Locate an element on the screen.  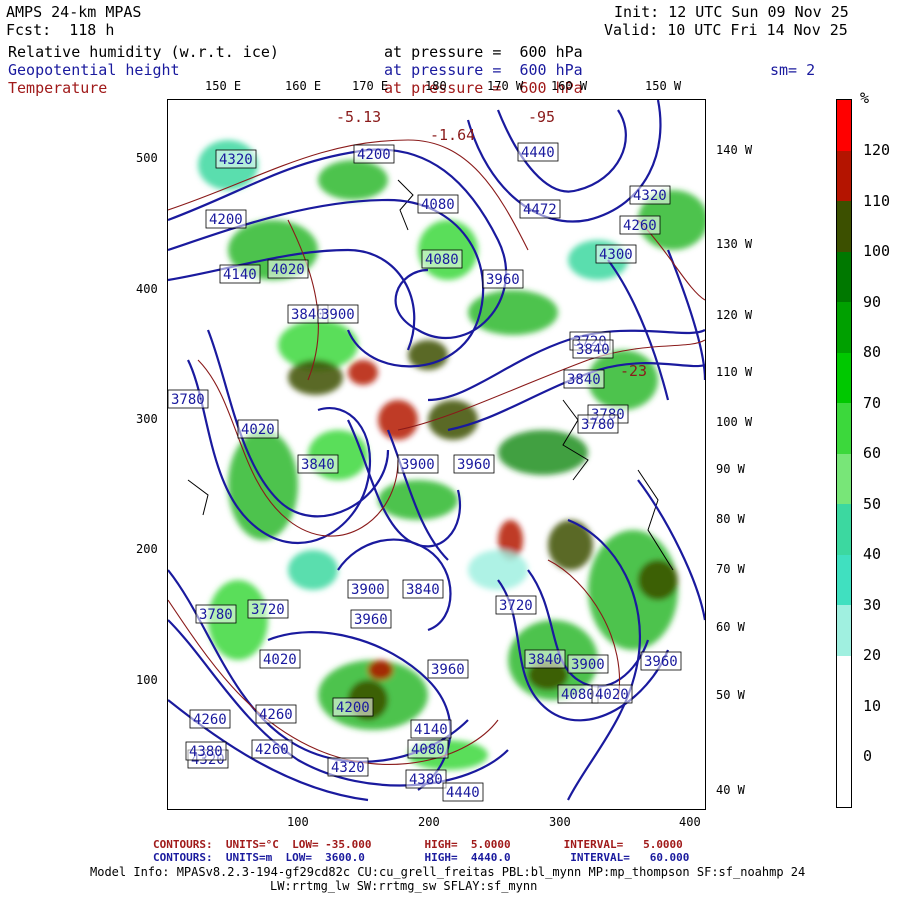
x-tick-label: 300 is located at coordinates (560, 822).